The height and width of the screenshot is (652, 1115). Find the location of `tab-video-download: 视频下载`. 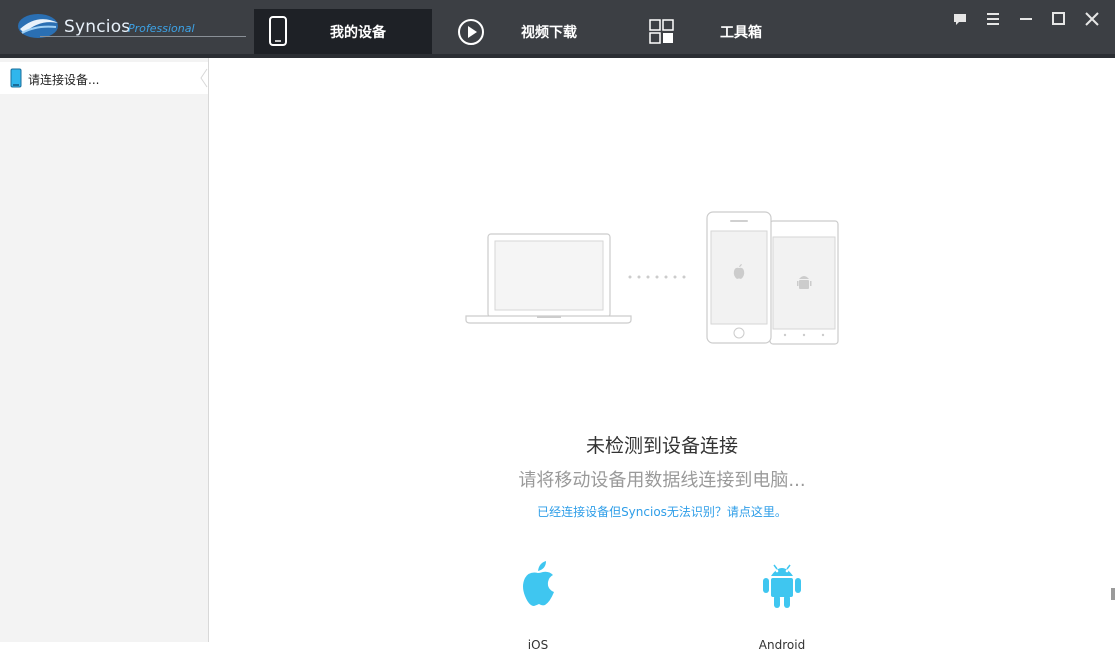

tab-video-download: 视频下载 is located at coordinates (522, 31).